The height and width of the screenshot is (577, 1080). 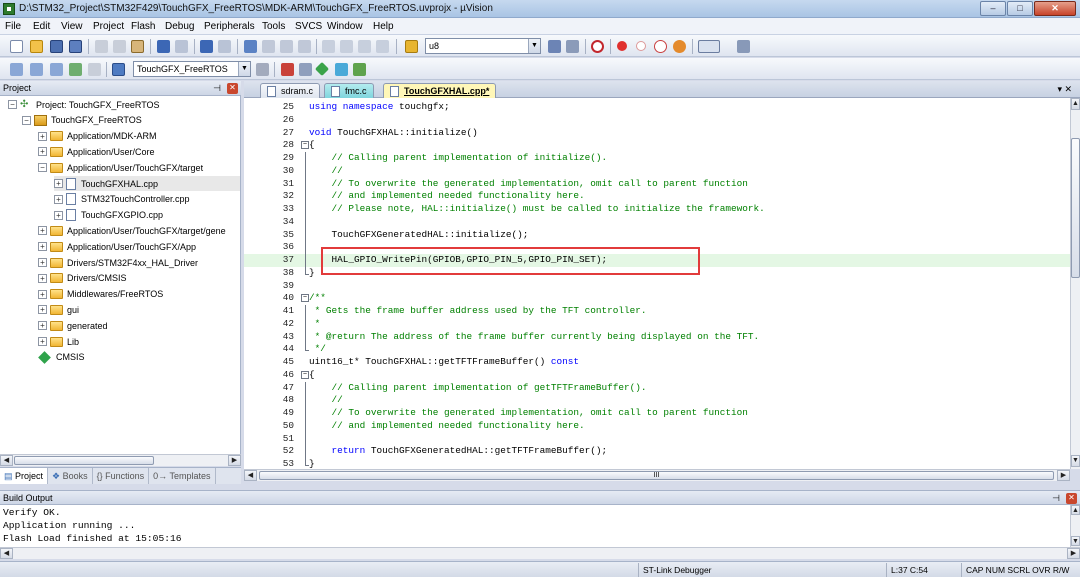 What do you see at coordinates (540, 553) in the screenshot?
I see `output-horizontal-scrollbar: ◀ ▶` at bounding box center [540, 553].